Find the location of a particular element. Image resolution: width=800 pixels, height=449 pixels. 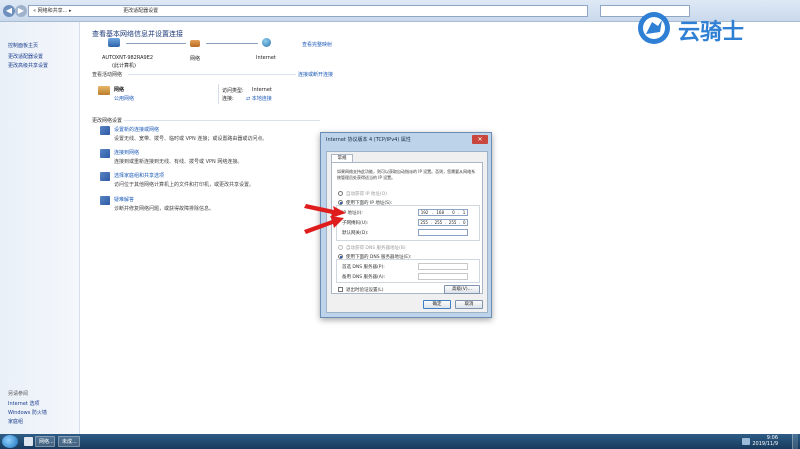

clock-date: 2019/11/9 is located at coordinates (765, 444).